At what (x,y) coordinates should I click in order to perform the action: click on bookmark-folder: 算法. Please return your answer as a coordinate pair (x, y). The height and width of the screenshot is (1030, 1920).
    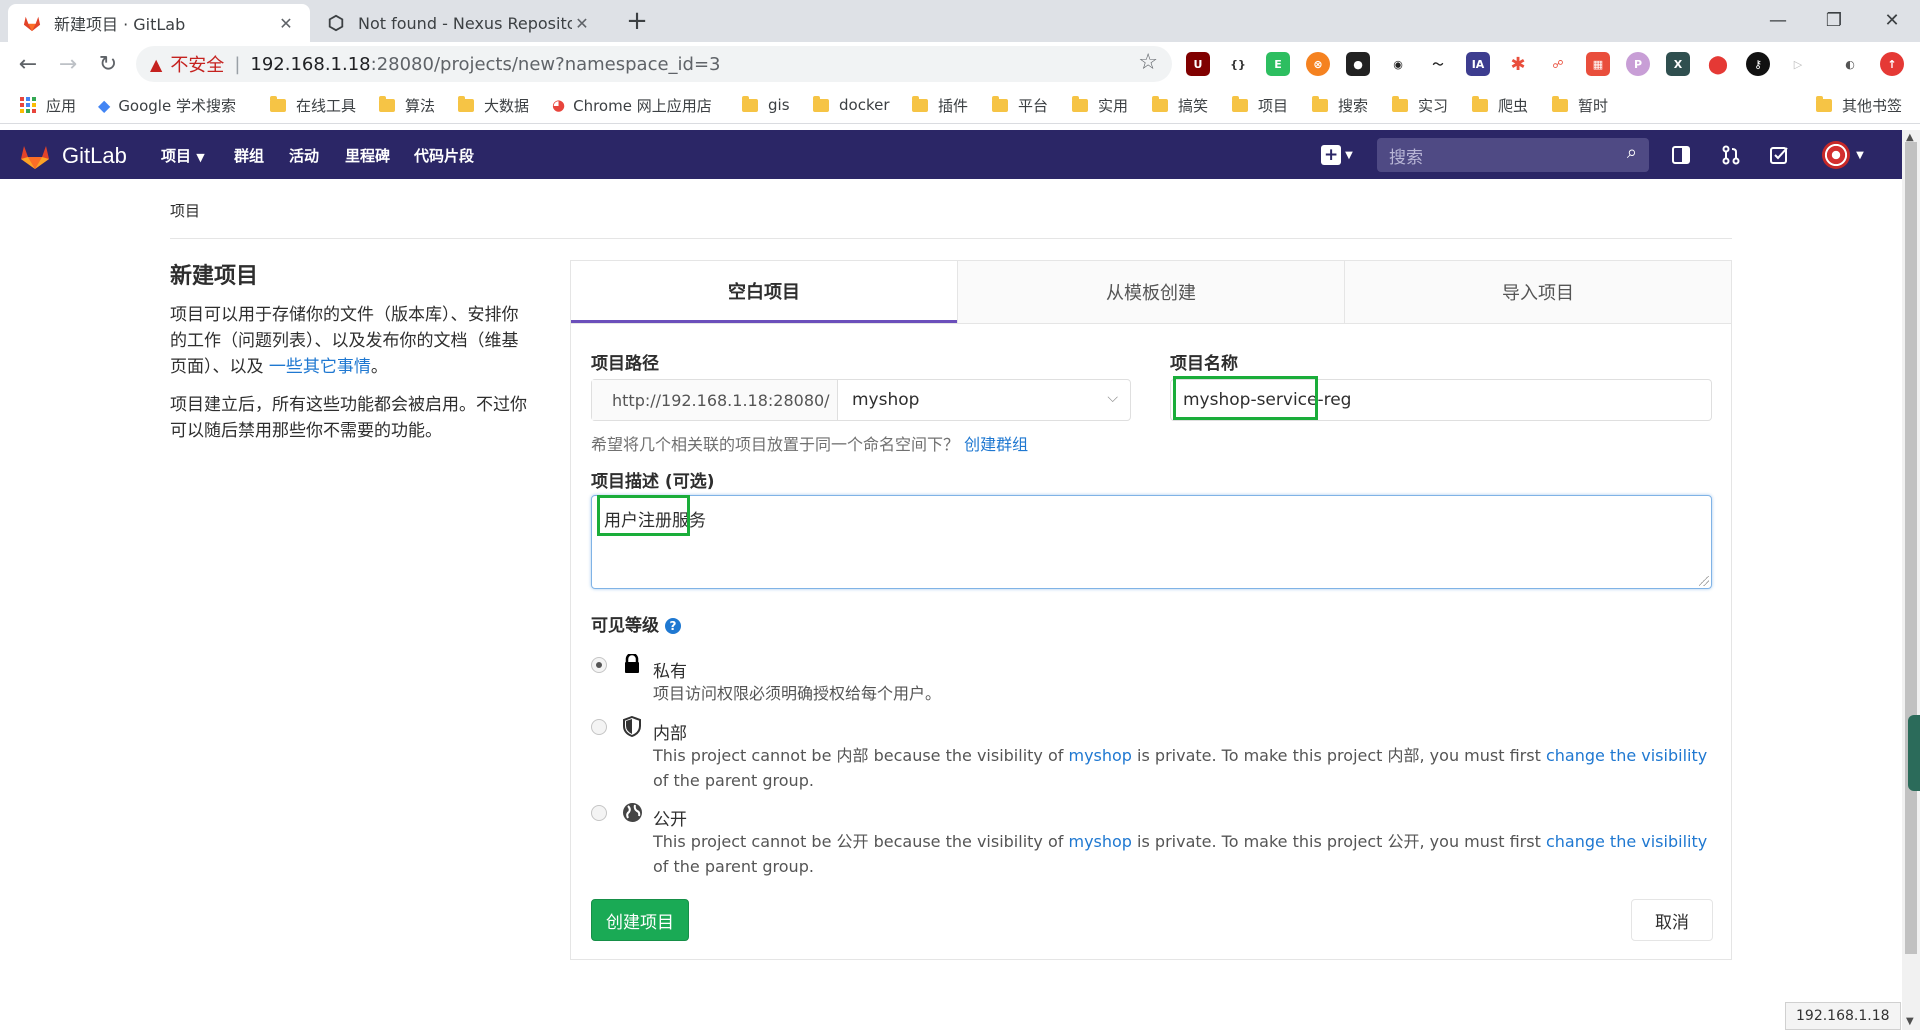
    Looking at the image, I should click on (407, 105).